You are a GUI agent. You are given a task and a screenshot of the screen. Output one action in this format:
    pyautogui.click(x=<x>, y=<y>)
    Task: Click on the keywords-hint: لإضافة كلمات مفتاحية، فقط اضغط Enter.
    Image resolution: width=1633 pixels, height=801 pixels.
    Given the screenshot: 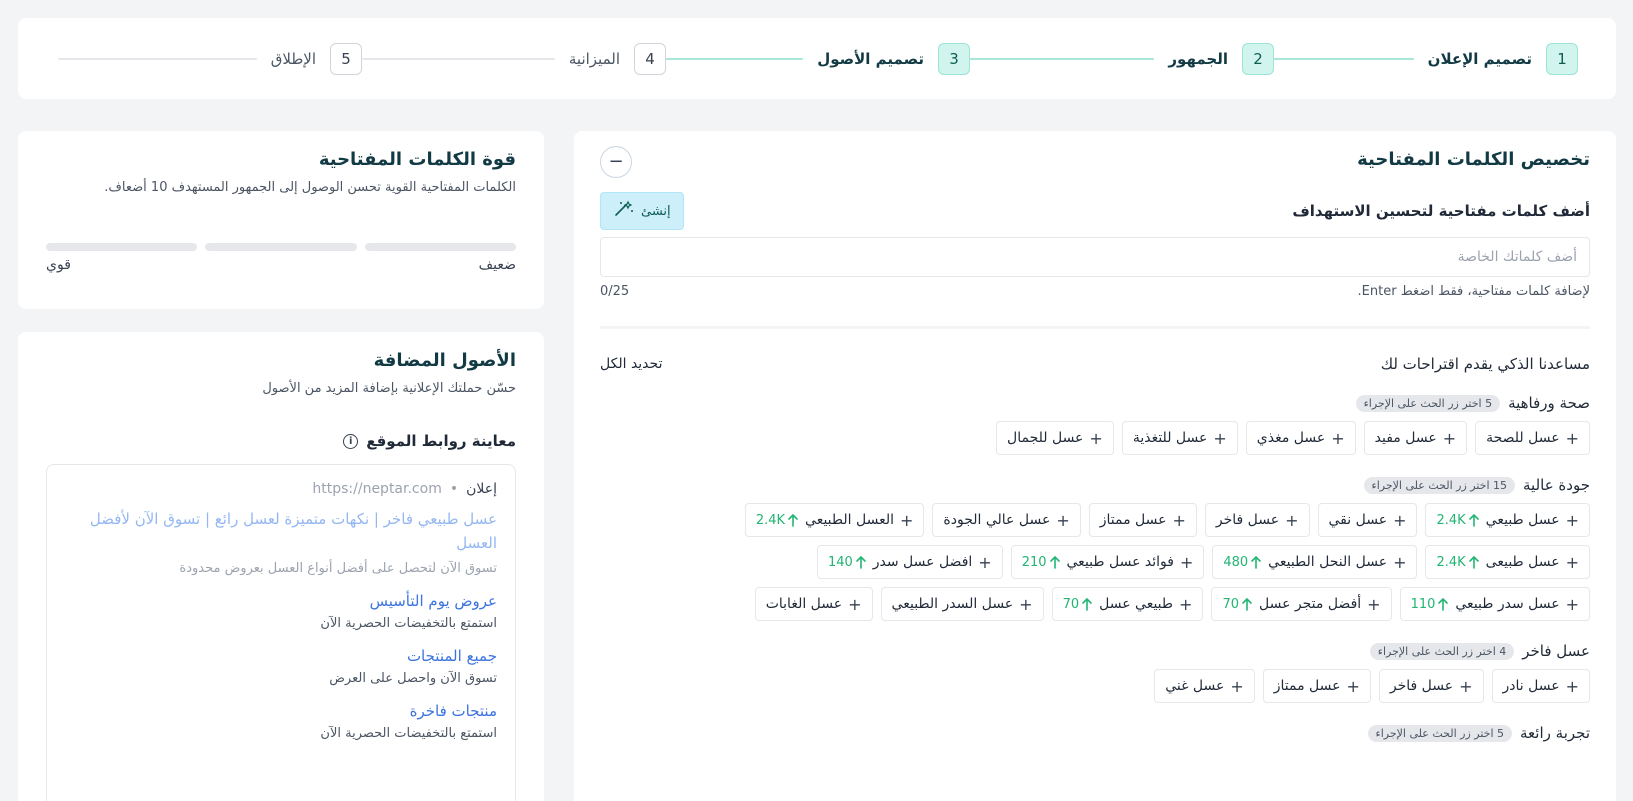 What is the action you would take?
    pyautogui.click(x=1473, y=291)
    